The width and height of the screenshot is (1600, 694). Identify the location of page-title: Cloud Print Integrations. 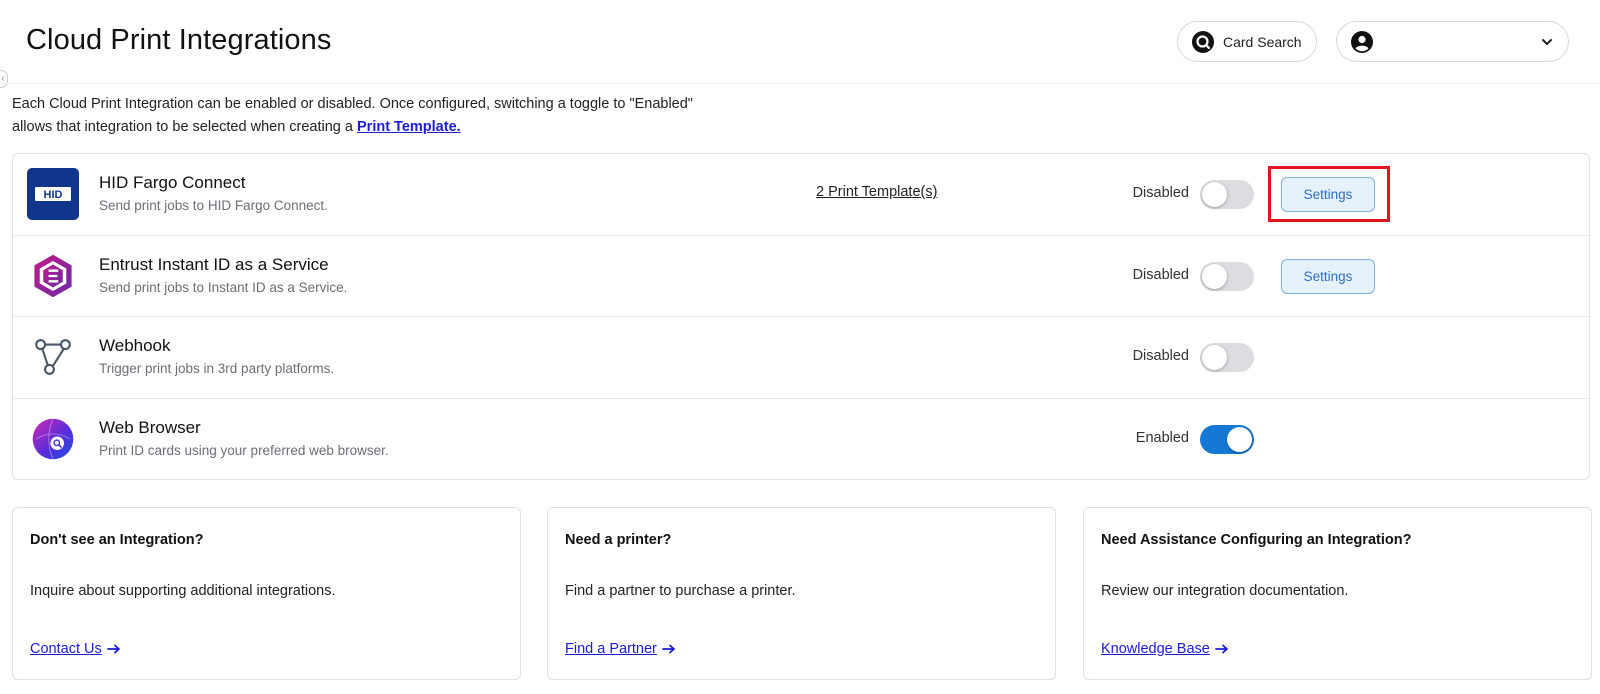
(179, 40).